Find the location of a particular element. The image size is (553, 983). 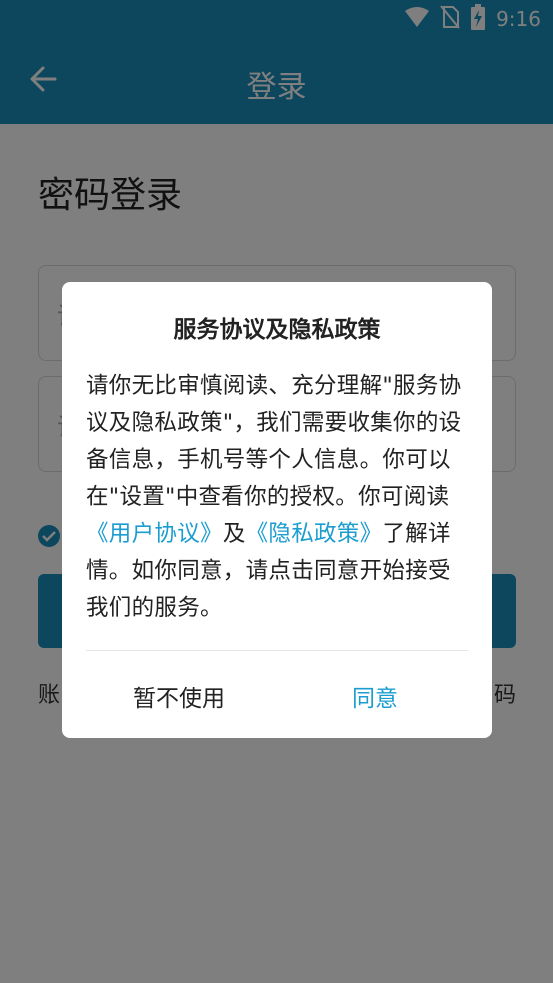

agree-button: 同意 is located at coordinates (375, 696).